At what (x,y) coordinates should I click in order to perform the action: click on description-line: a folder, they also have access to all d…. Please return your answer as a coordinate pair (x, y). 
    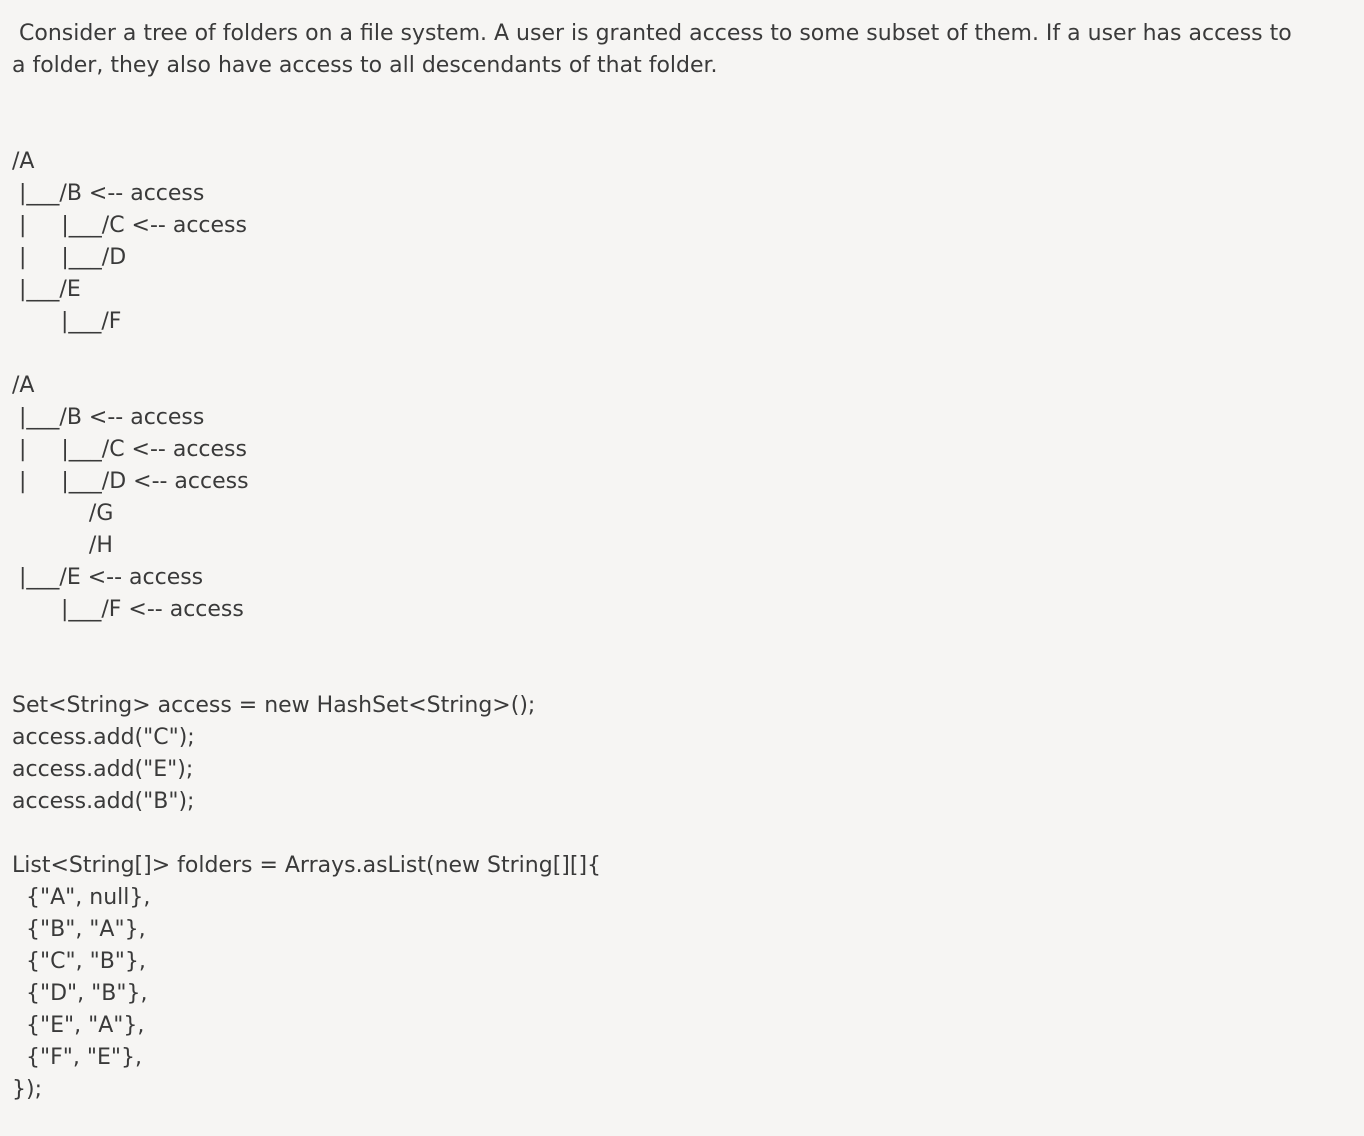
    Looking at the image, I should click on (365, 65).